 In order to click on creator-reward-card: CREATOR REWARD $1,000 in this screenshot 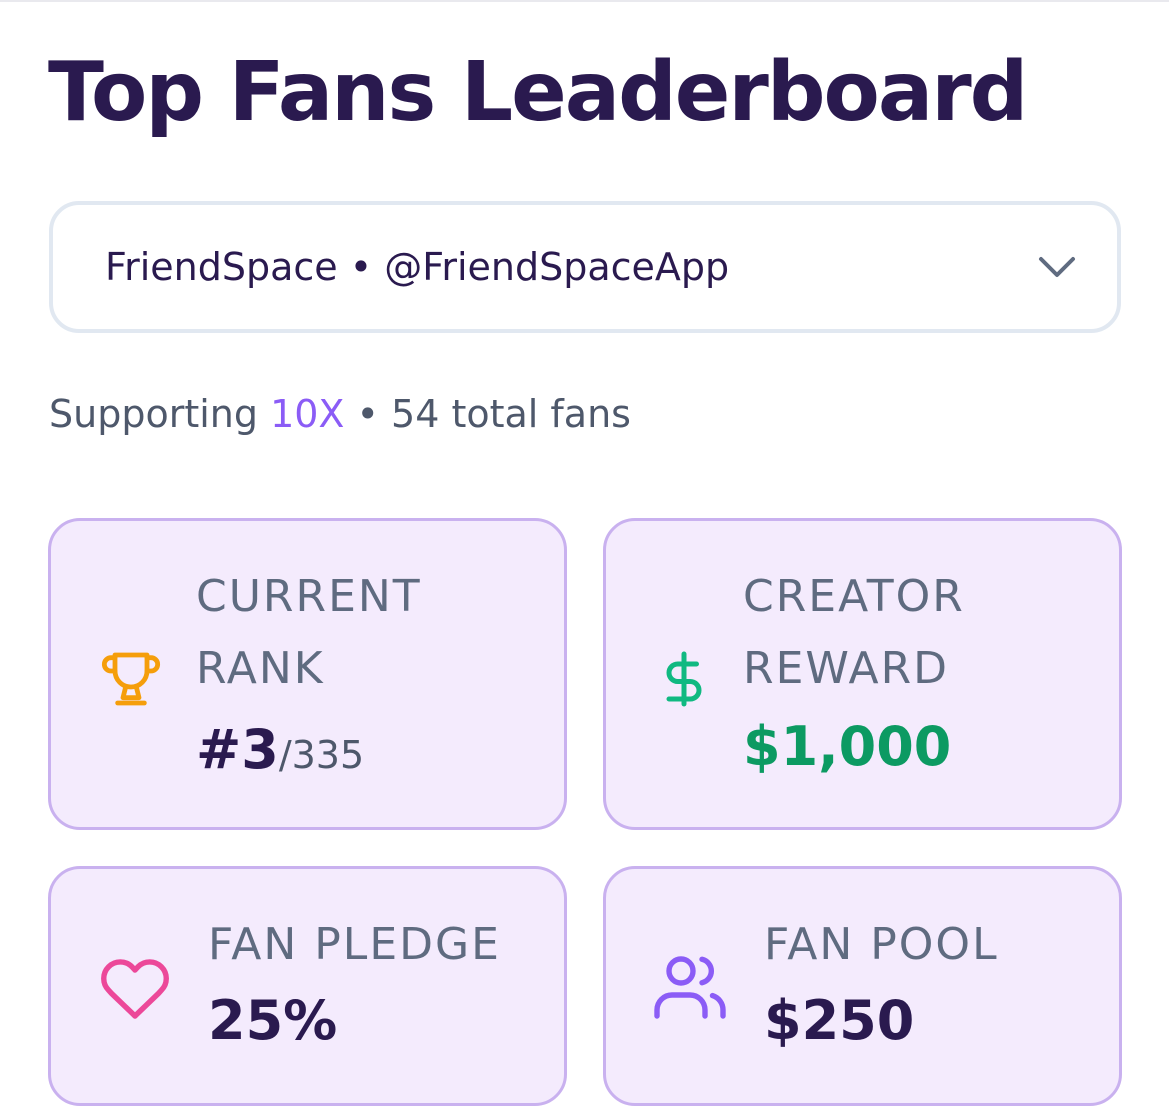, I will do `click(862, 674)`.